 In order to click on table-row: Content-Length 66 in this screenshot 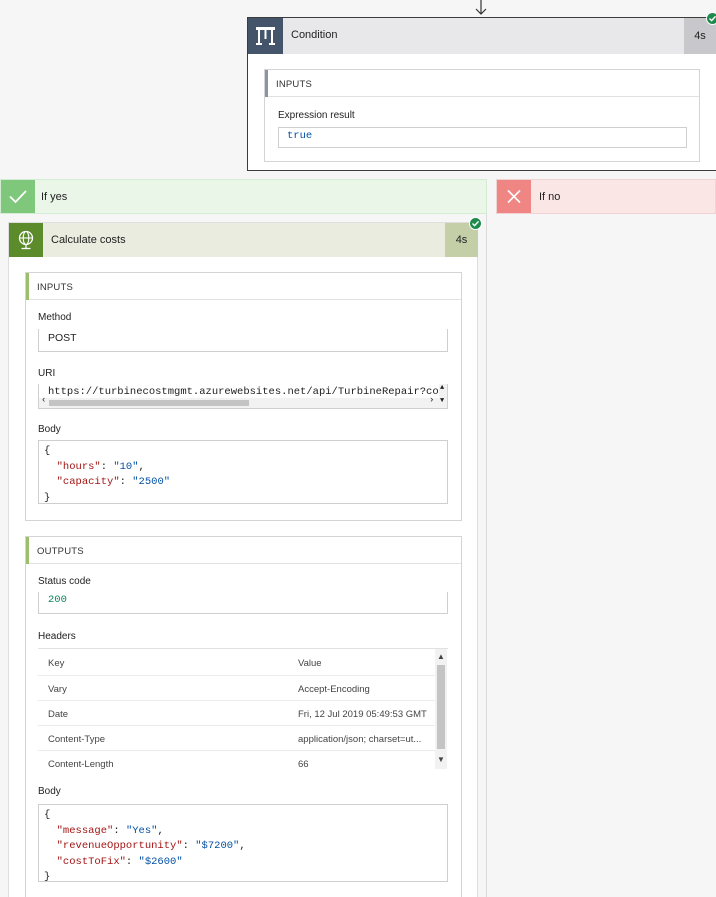, I will do `click(178, 764)`.